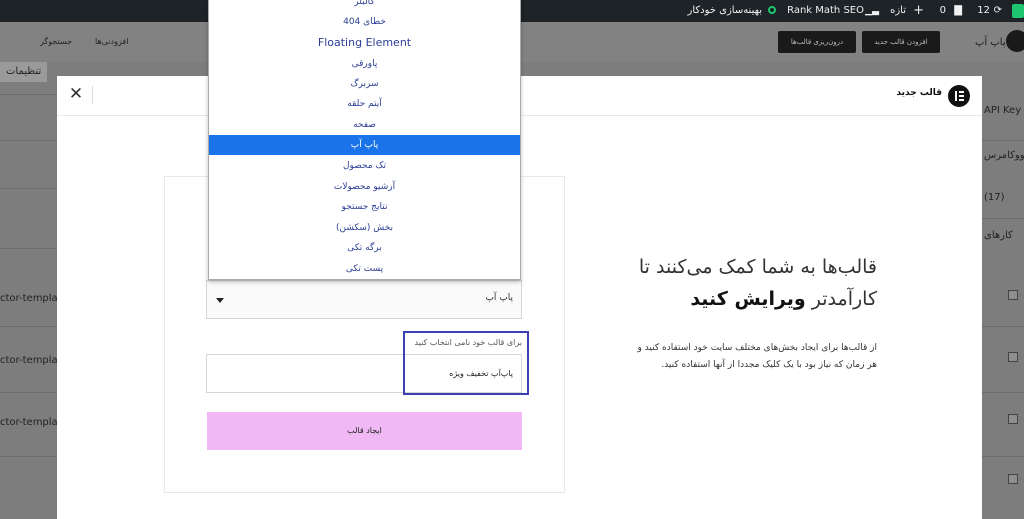 This screenshot has width=1024, height=519. I want to click on updates-count: 12, so click(983, 11).